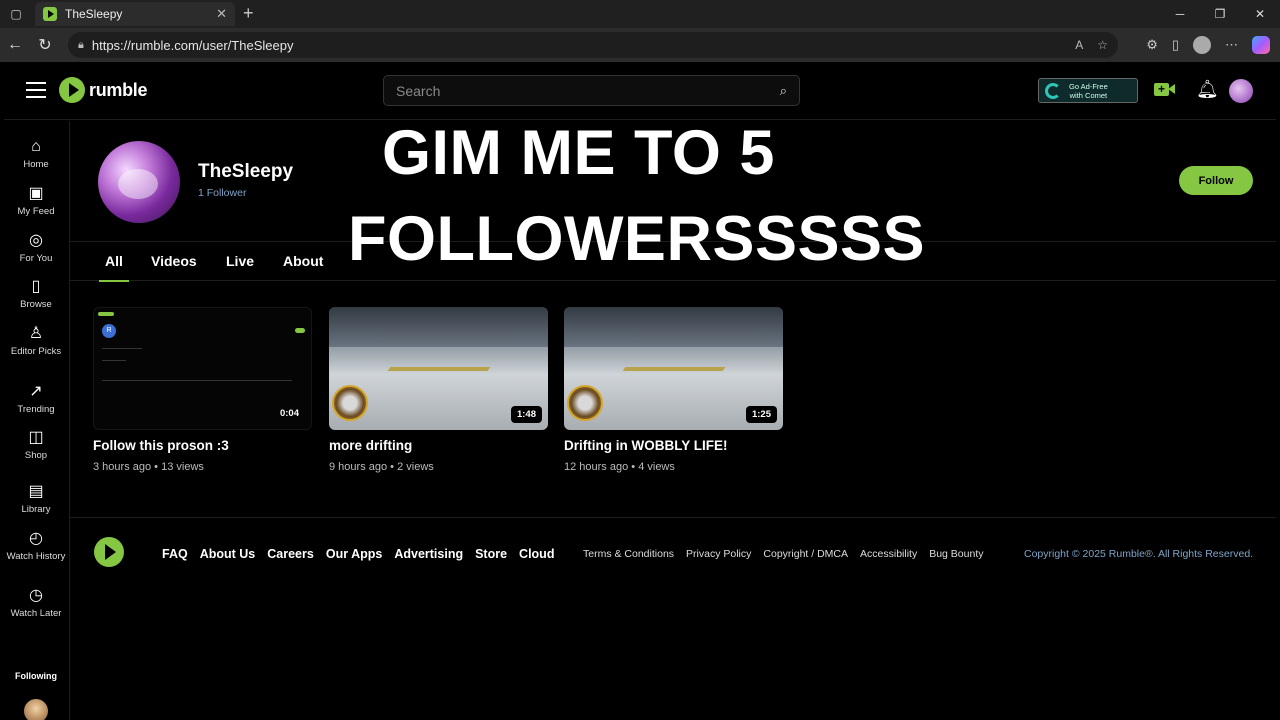  What do you see at coordinates (761, 414) in the screenshot?
I see `video-duration: 1:25` at bounding box center [761, 414].